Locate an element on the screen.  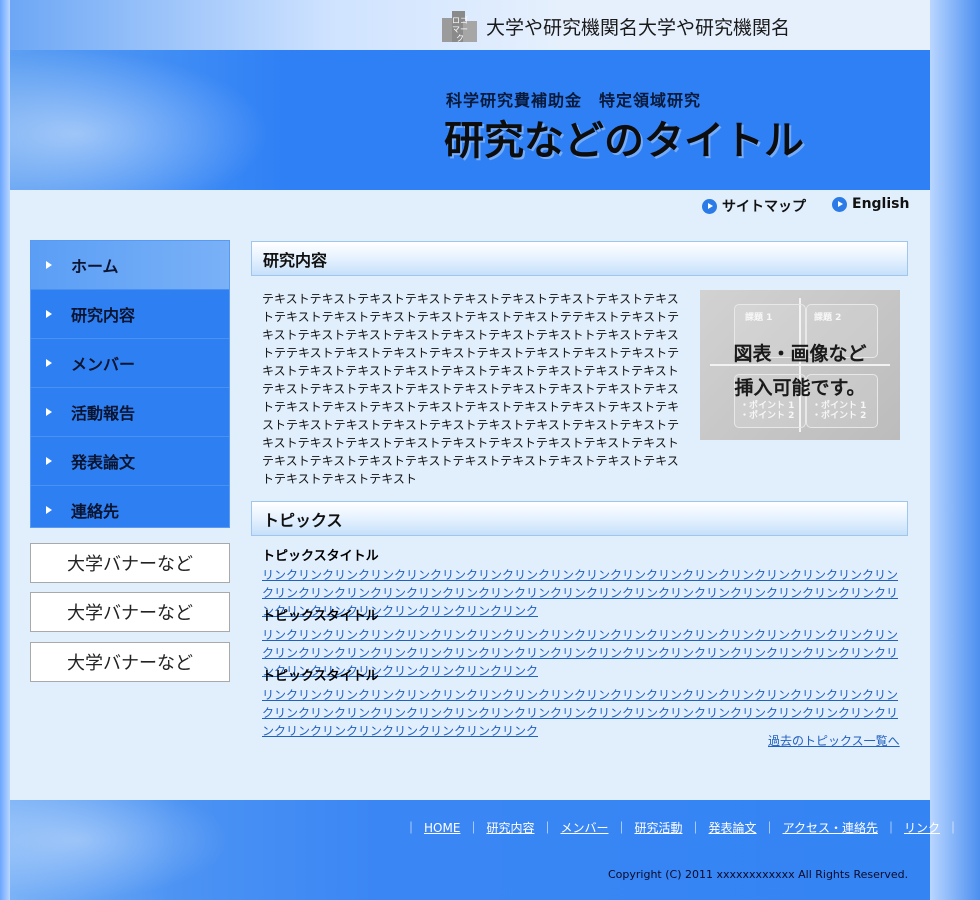
logo-text: ロゴ マーク is located at coordinates (460, 29).